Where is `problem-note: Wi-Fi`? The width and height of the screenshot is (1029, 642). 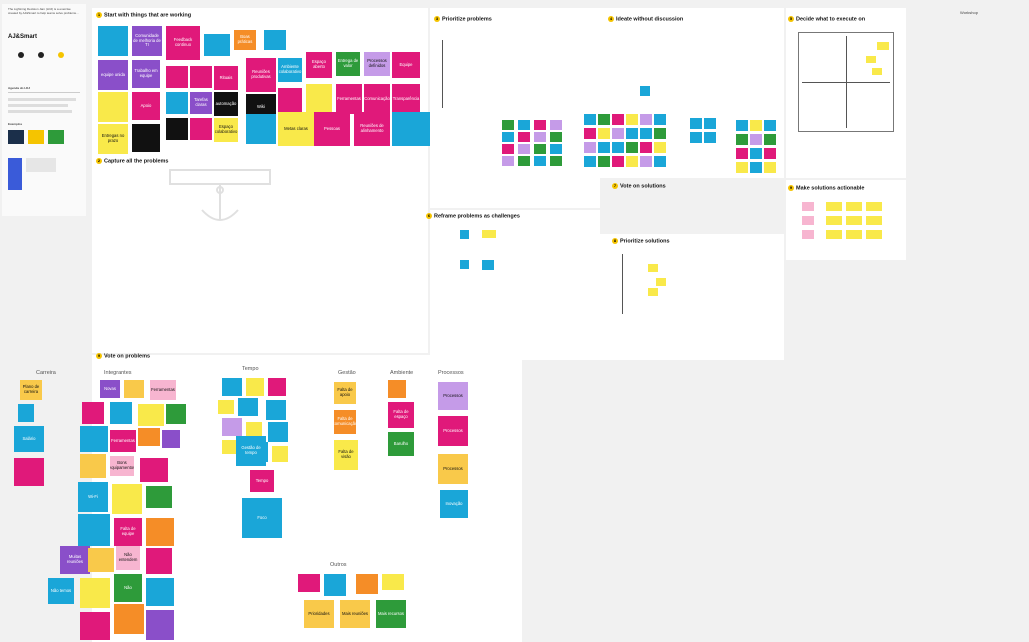 problem-note: Wi-Fi is located at coordinates (93, 497).